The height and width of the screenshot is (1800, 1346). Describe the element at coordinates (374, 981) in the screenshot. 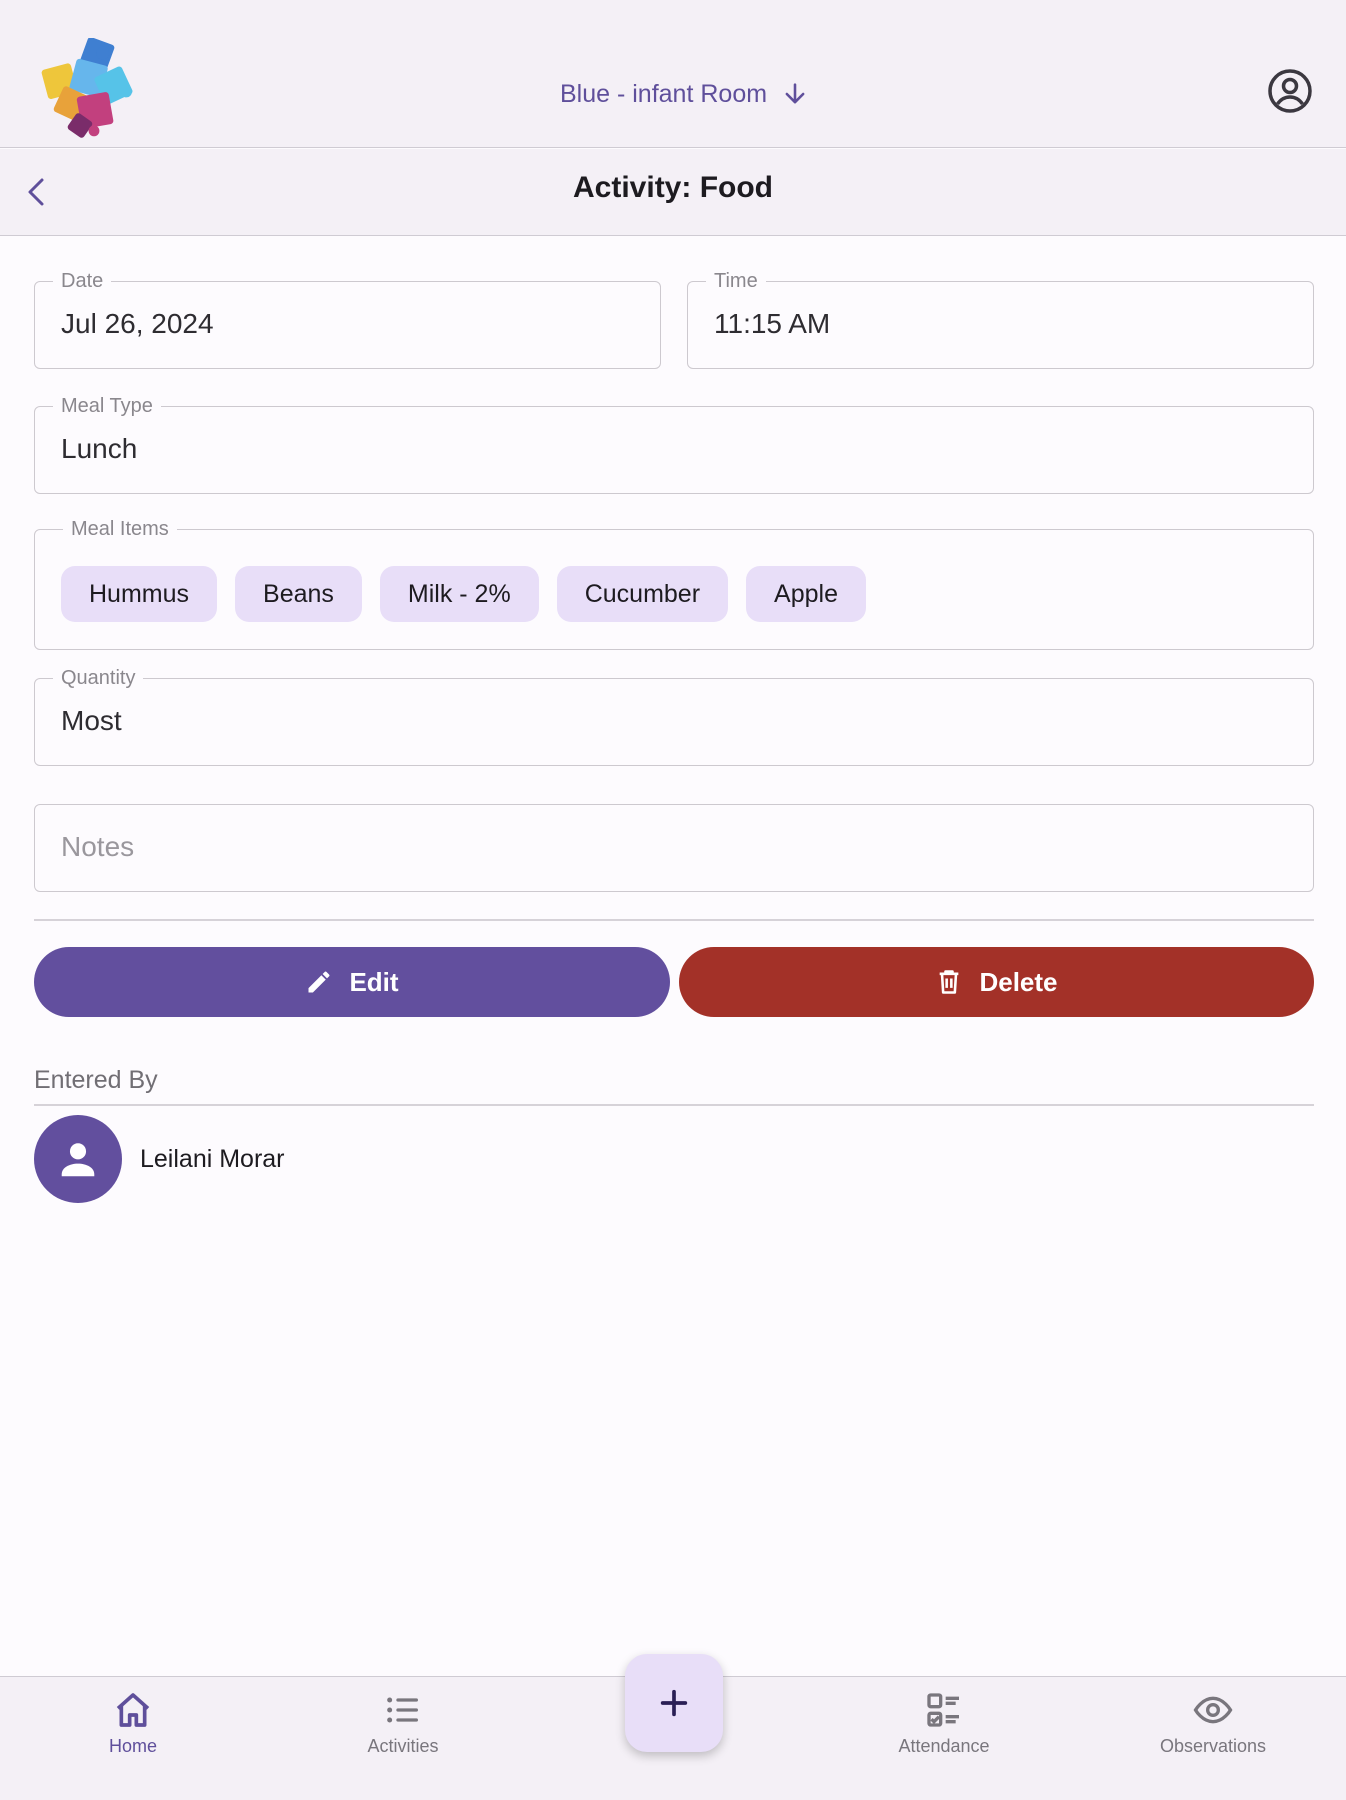

I see `edit-button-label: Edit` at that location.